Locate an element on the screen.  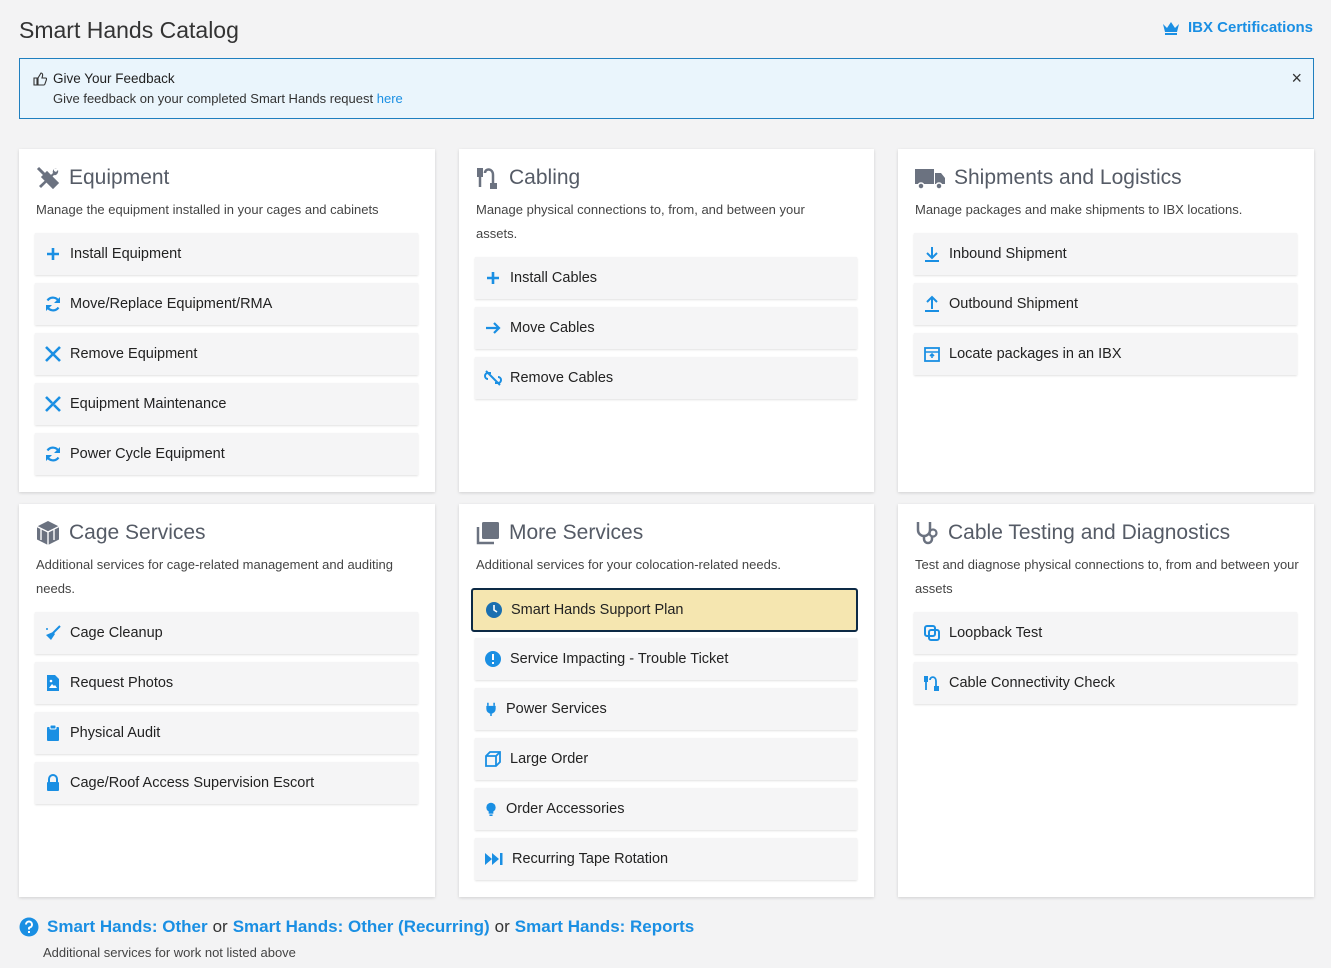
locate-packages-item: Locate packages in an IBX is located at coordinates (1105, 354).